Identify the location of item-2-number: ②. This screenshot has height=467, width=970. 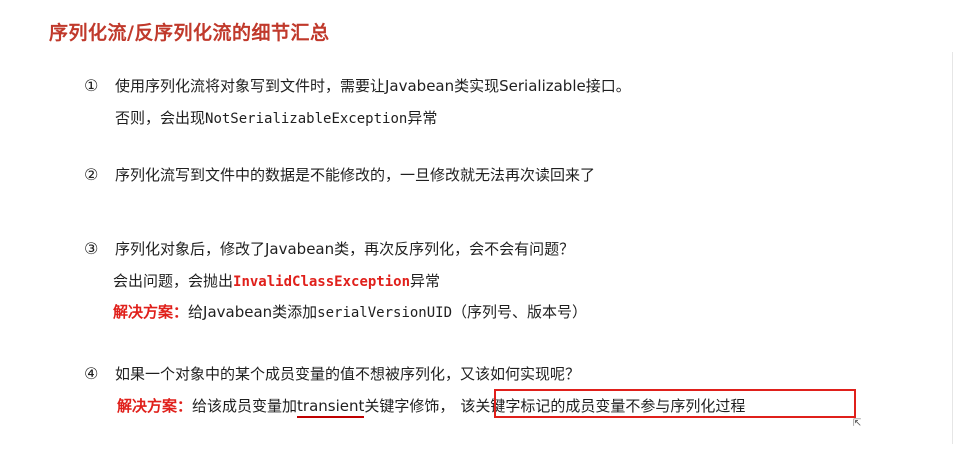
(91, 174).